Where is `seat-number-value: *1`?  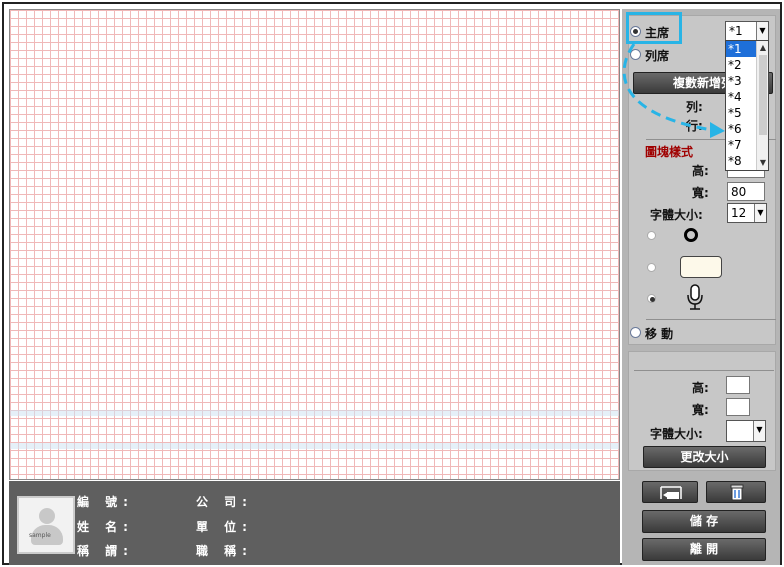
seat-number-value: *1 is located at coordinates (736, 31).